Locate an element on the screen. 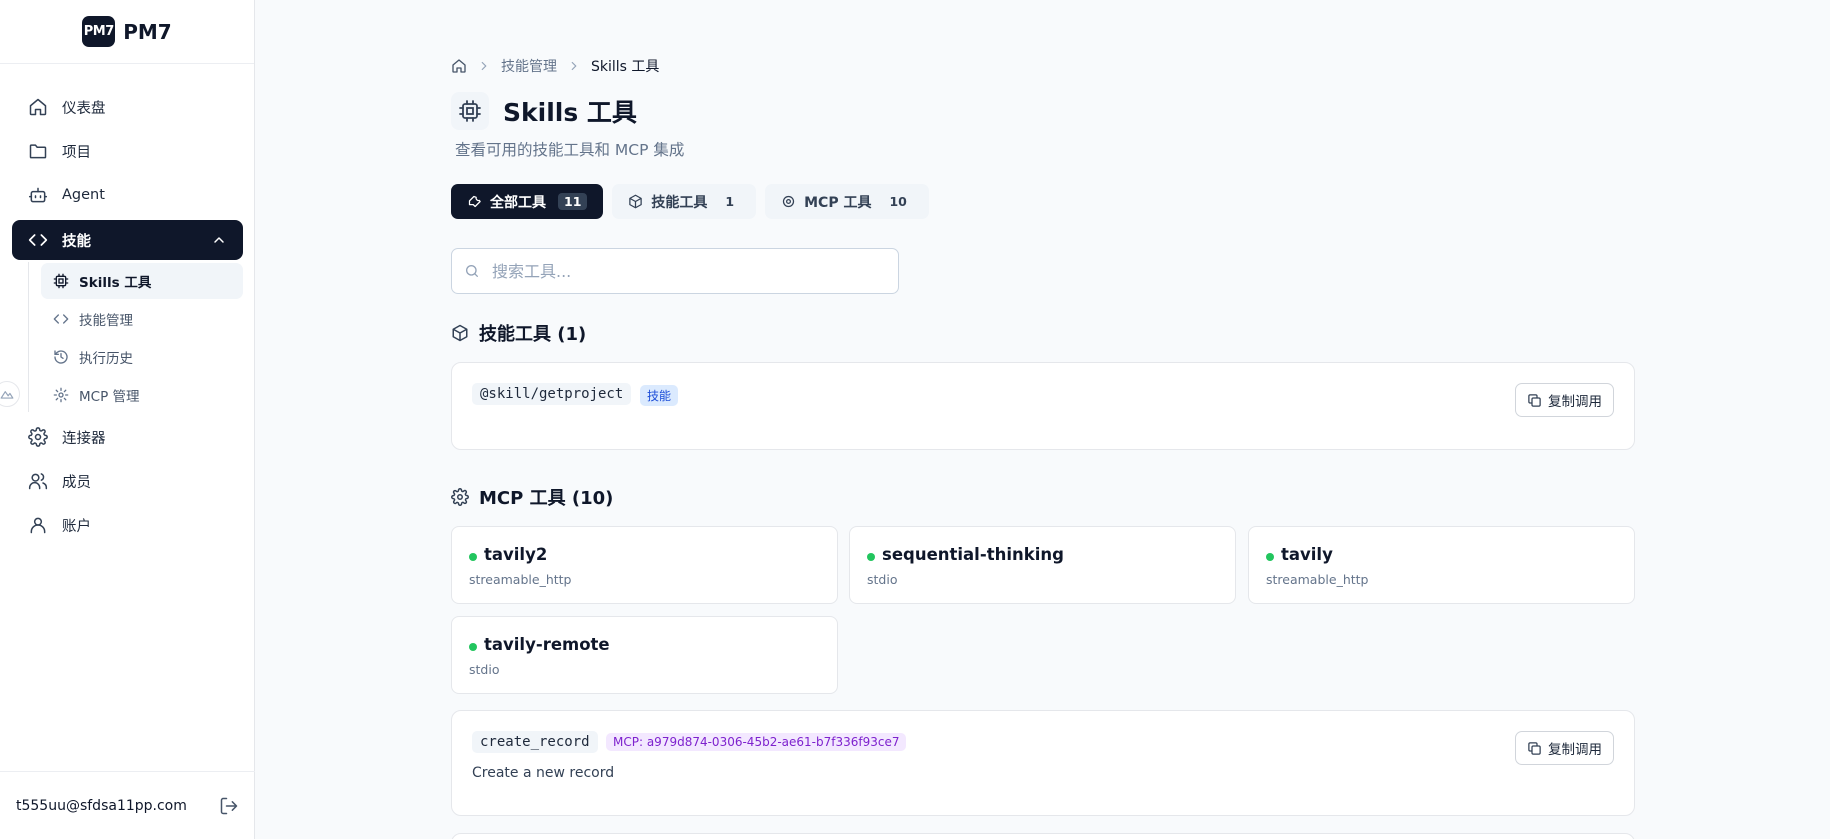 The width and height of the screenshot is (1830, 839). sidebar-item-label: Agent is located at coordinates (83, 195).